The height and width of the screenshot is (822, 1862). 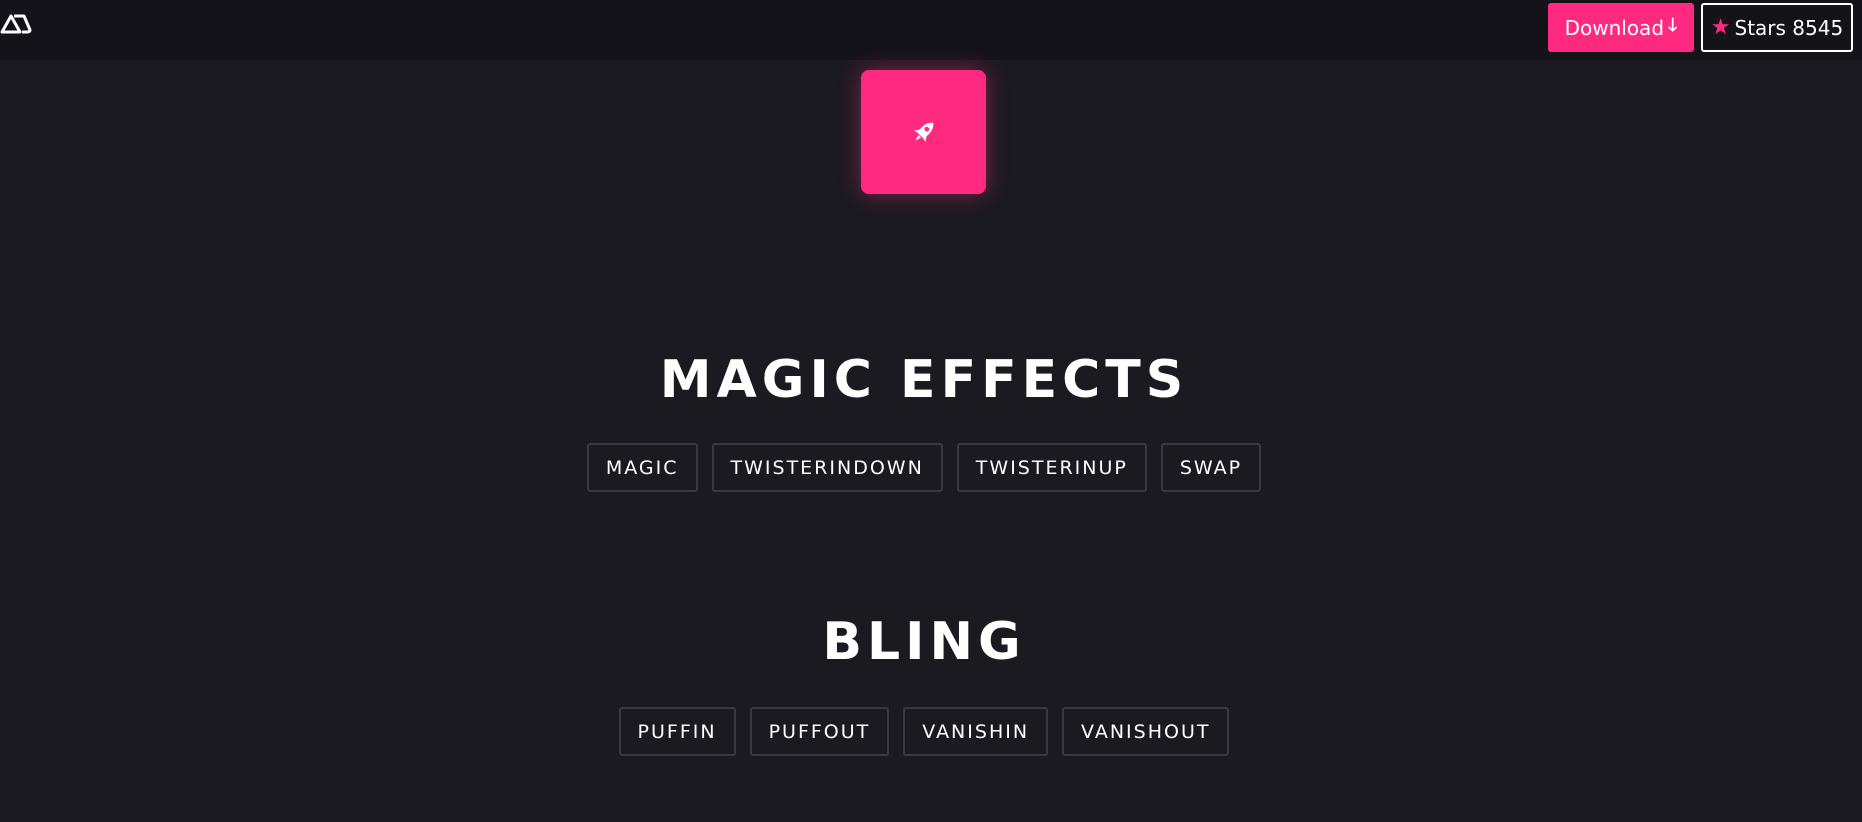 I want to click on bling-button-group: PUFFIN PUFFOUT VANISHIN VANISHOUT, so click(x=924, y=731).